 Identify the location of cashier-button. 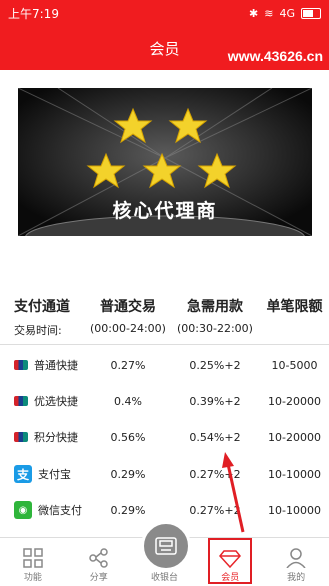
(166, 546).